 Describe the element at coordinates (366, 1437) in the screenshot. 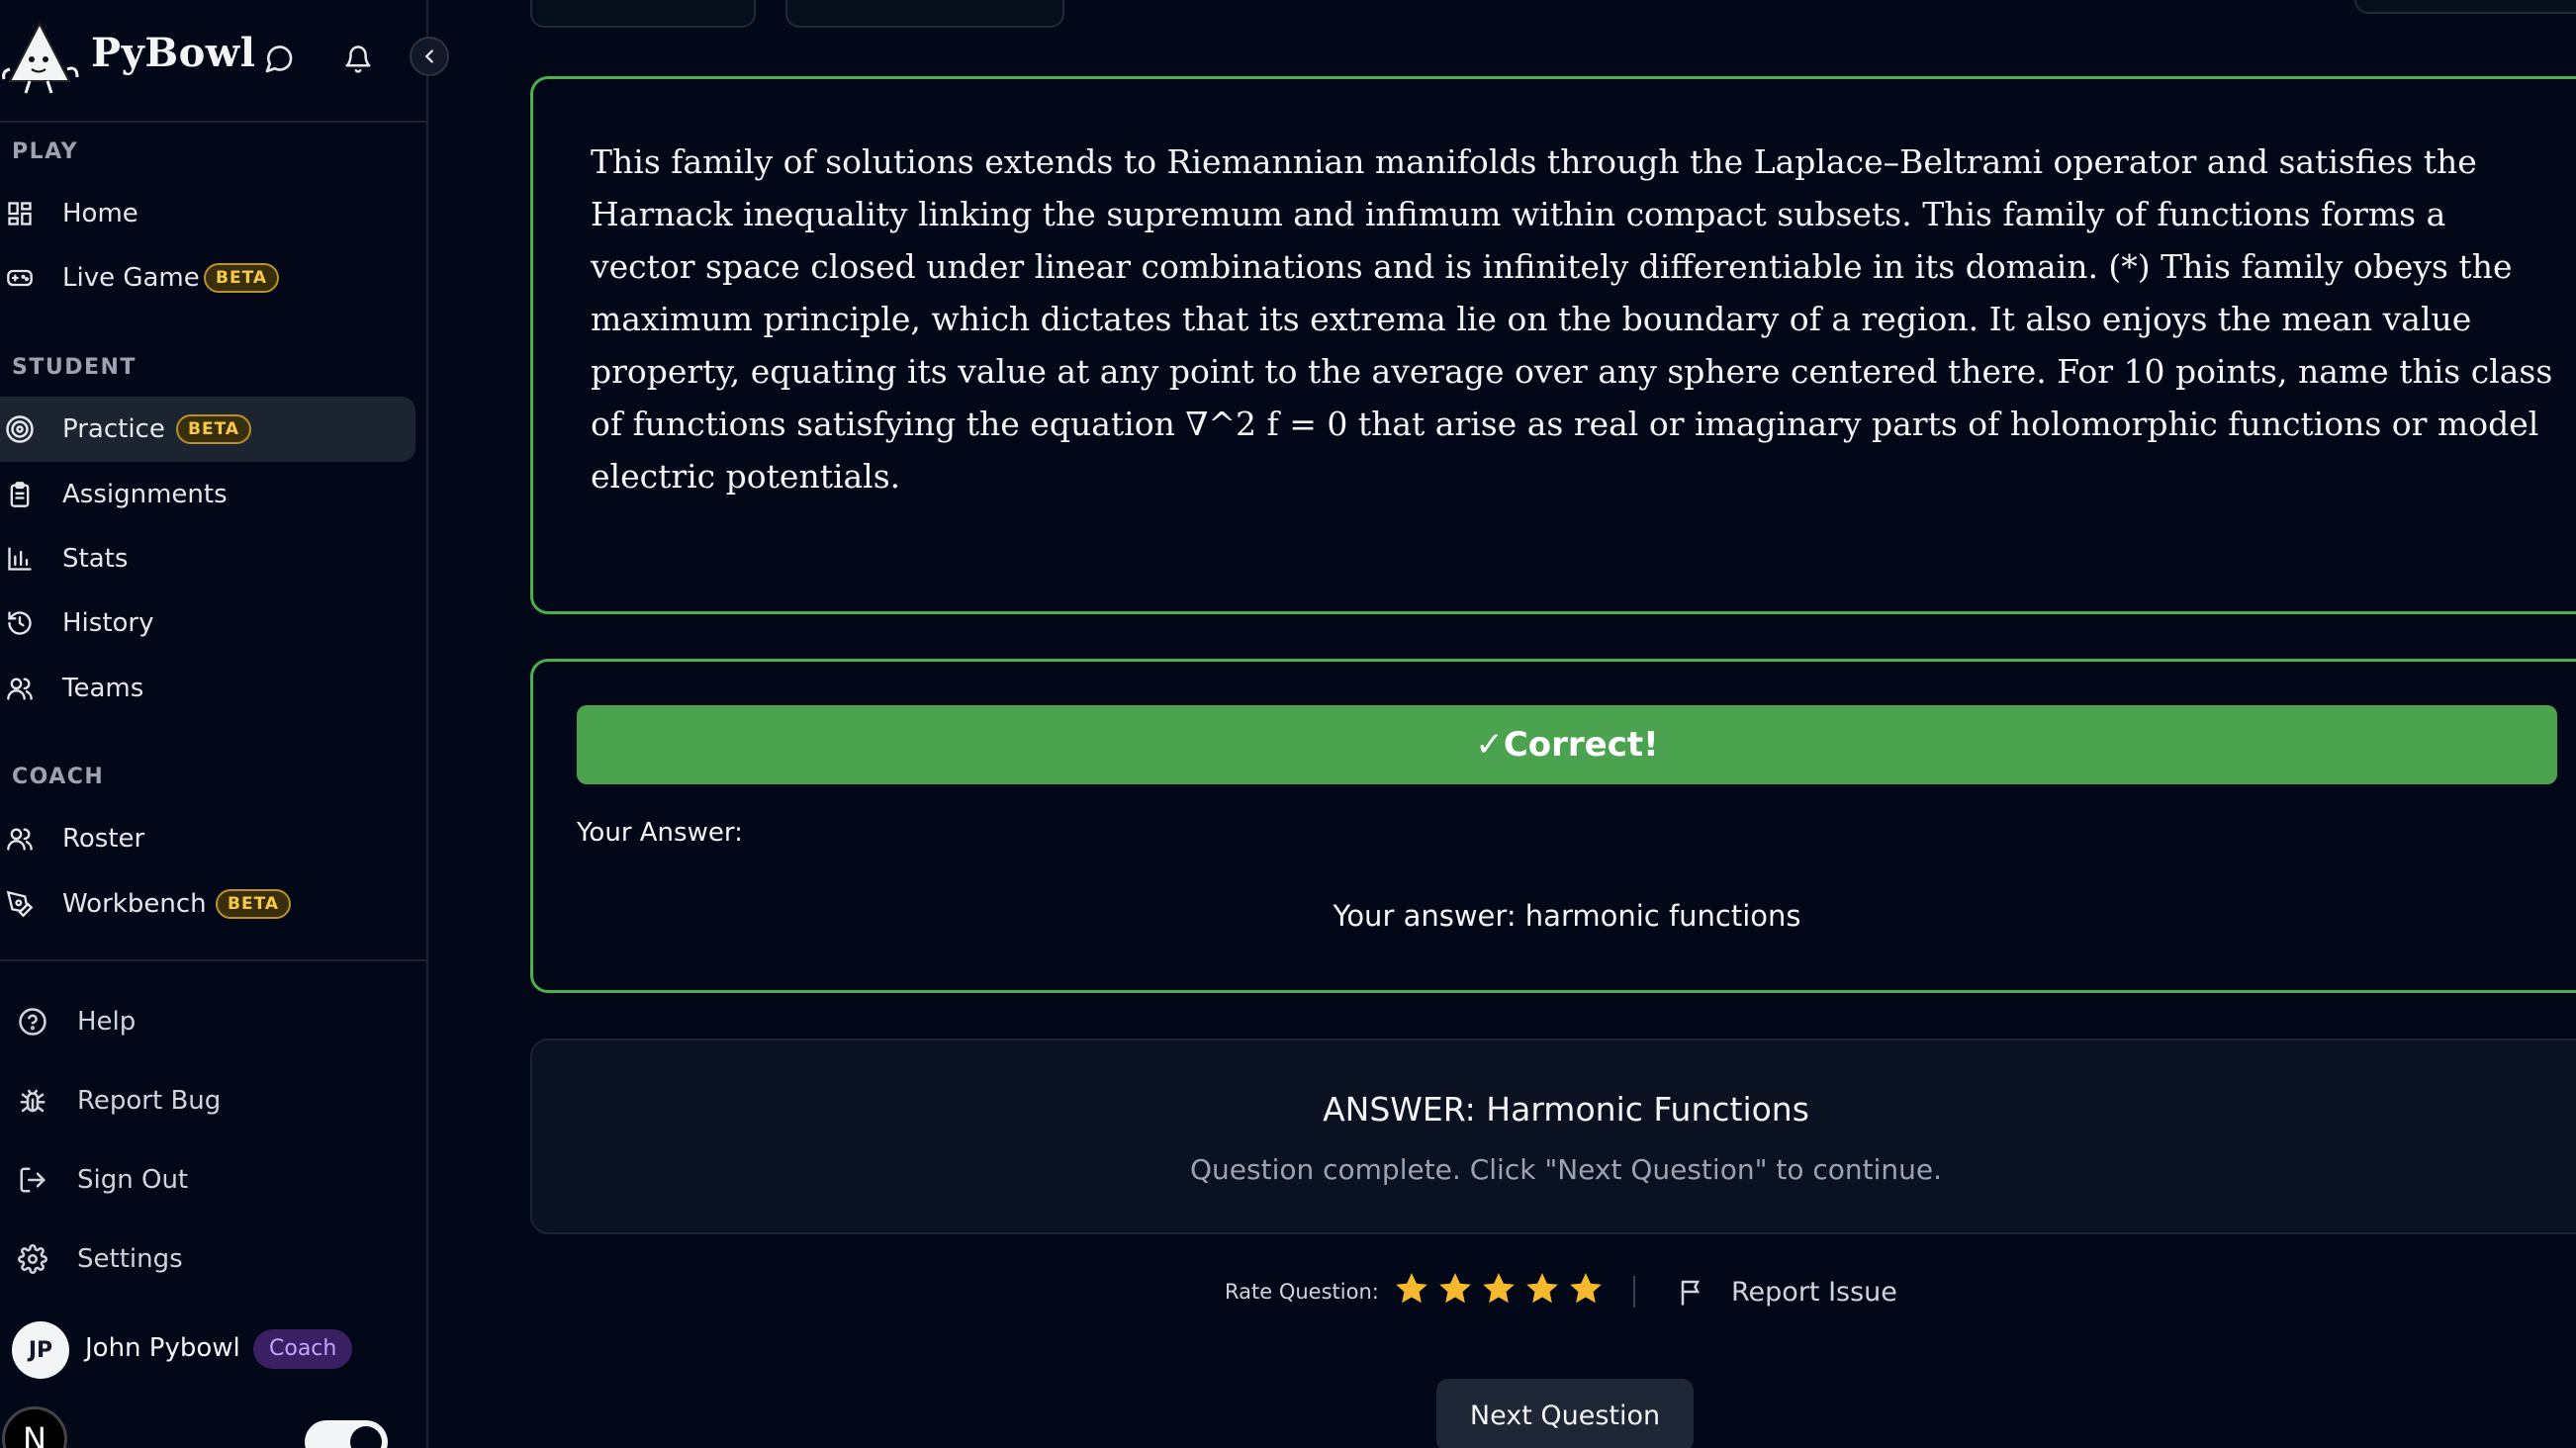

I see `toggle-knob` at that location.